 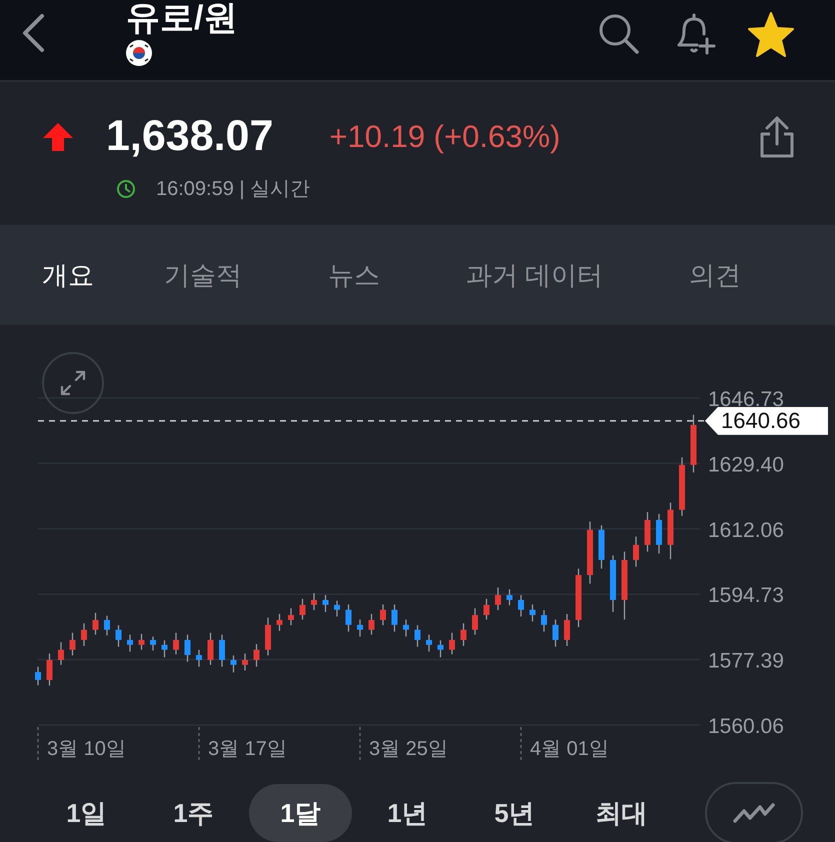 What do you see at coordinates (408, 749) in the screenshot?
I see `axis-label: 3월 25일` at bounding box center [408, 749].